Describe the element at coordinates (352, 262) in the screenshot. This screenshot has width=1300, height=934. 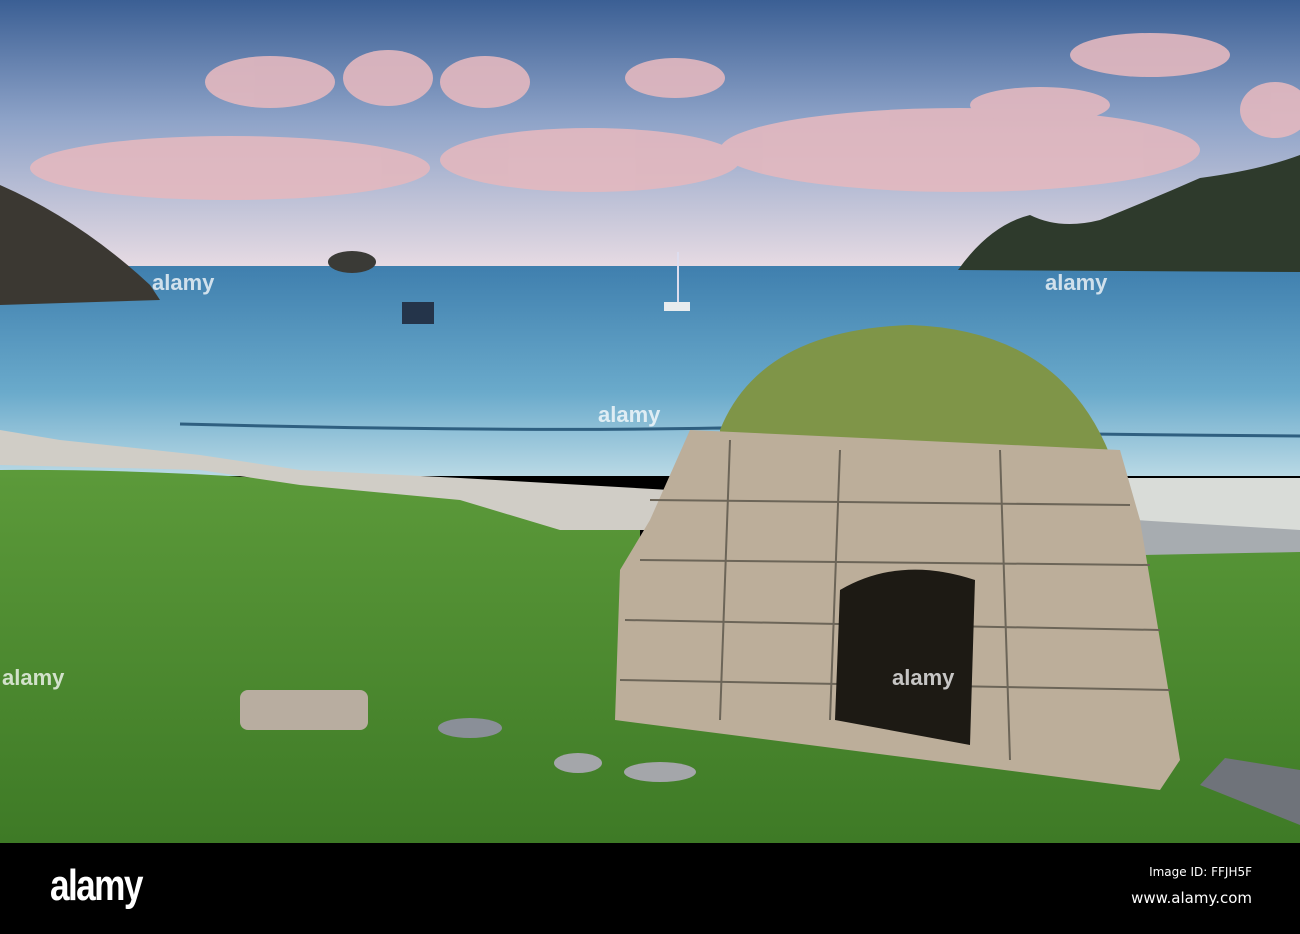
I see `sea-stack` at that location.